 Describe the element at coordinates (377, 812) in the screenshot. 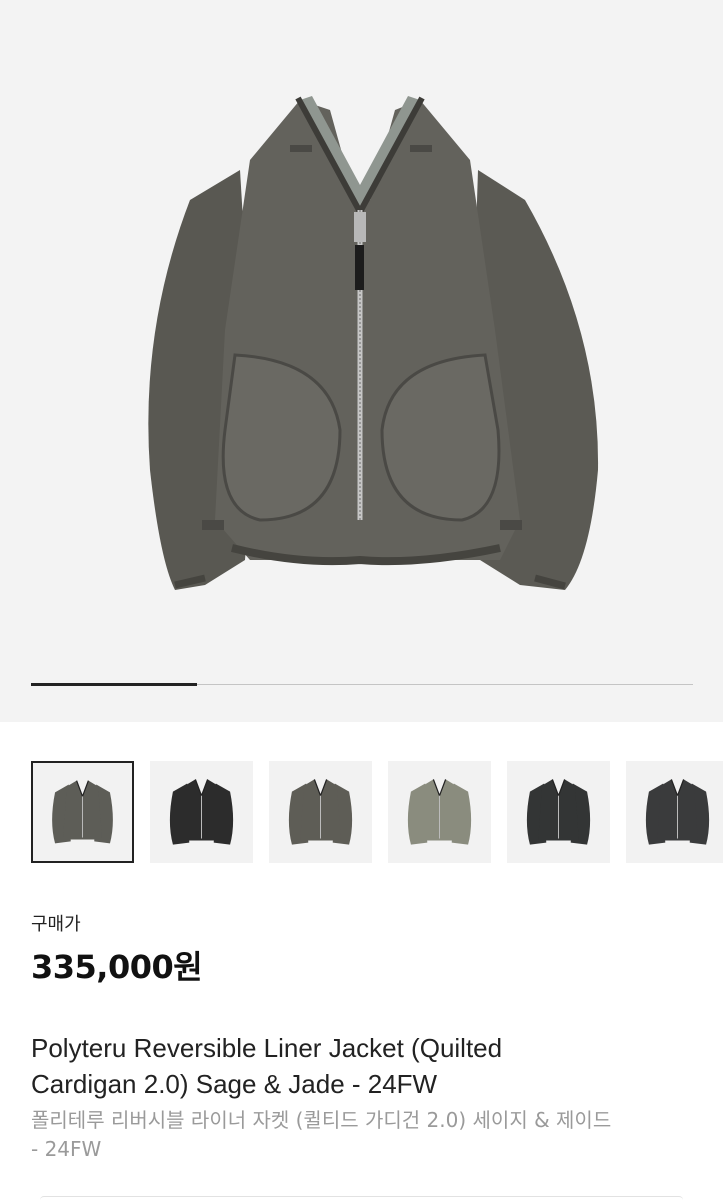

I see `thumbnail-strip` at that location.